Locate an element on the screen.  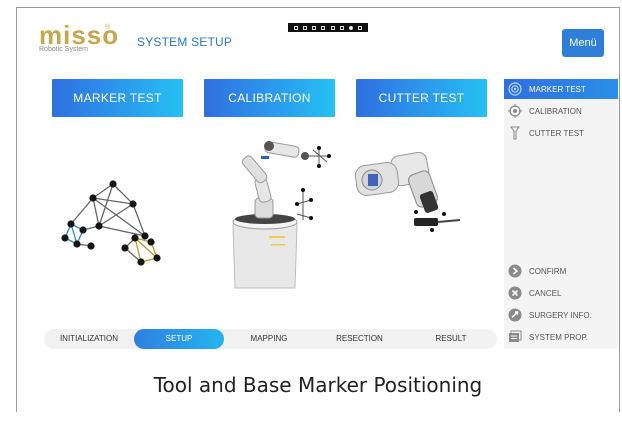
surgery-info-button: SURGERY INFO. is located at coordinates (561, 315).